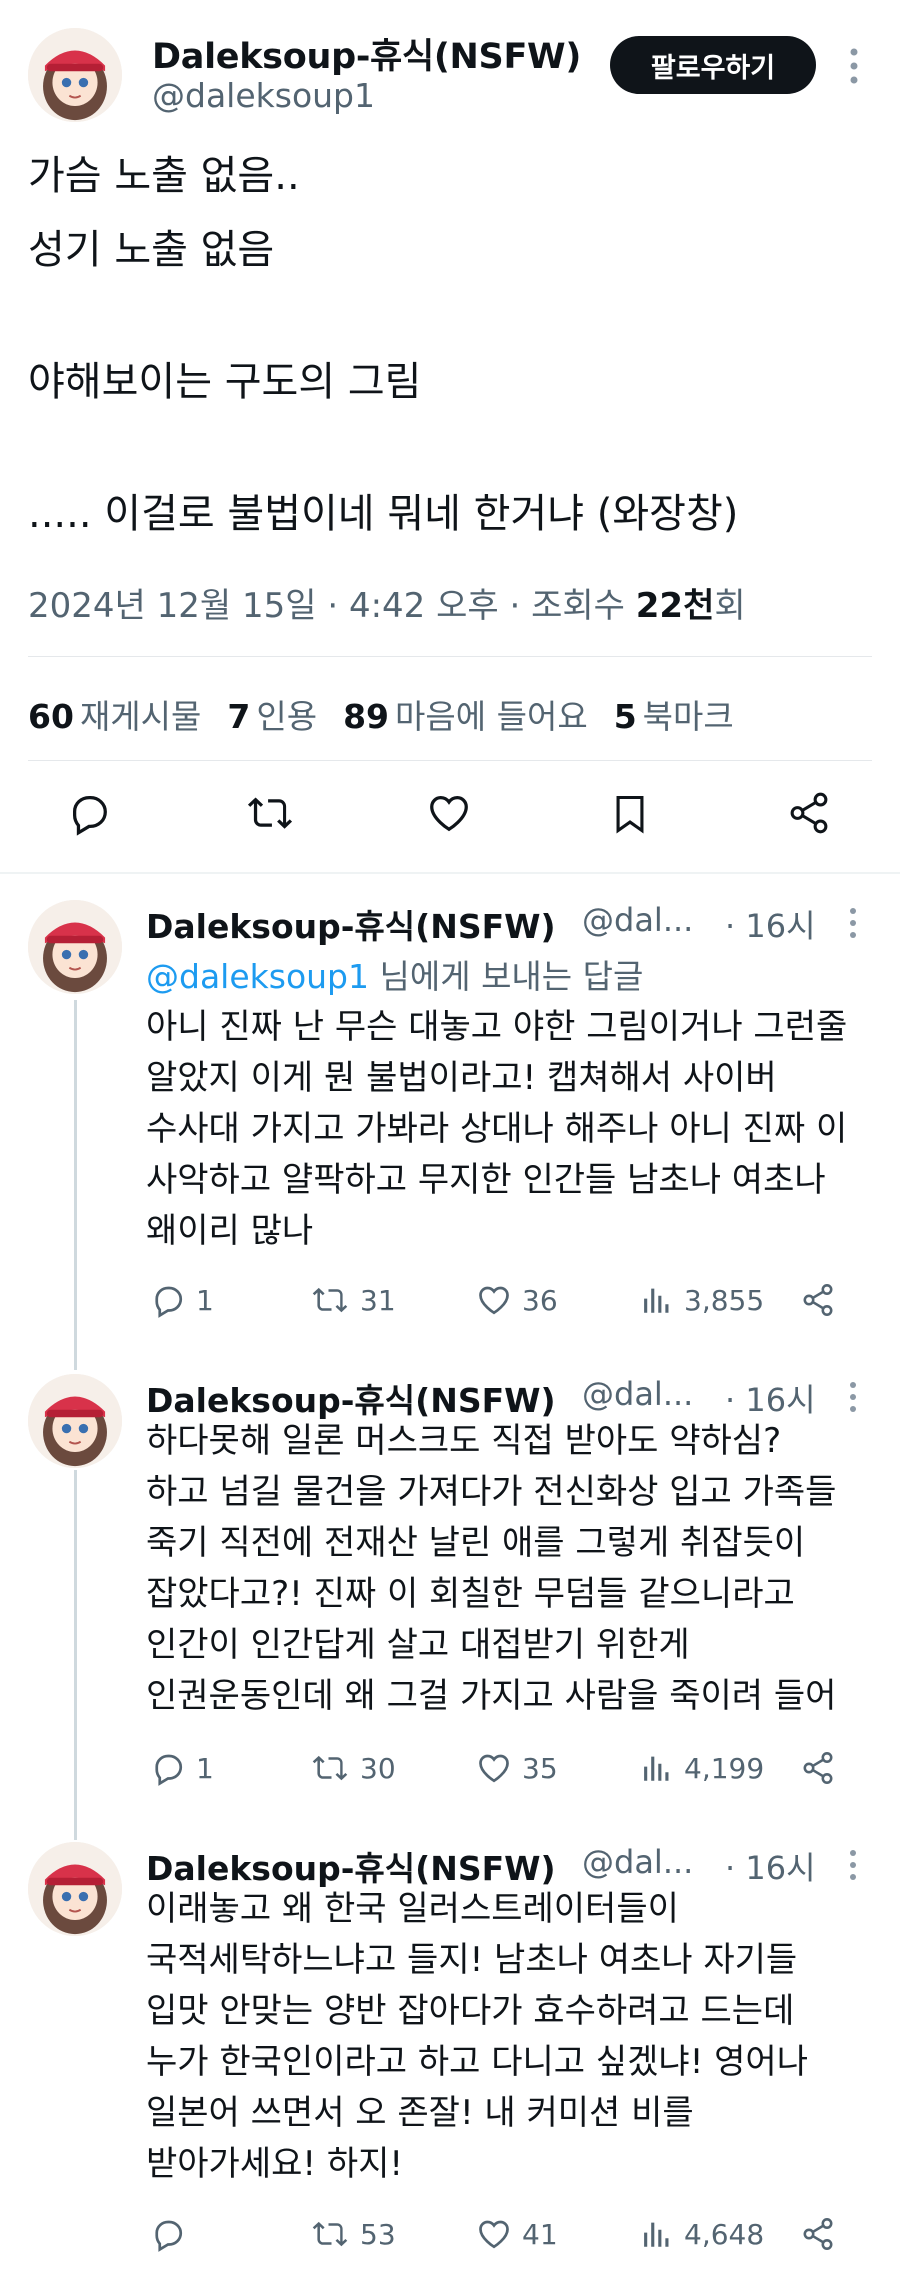 The height and width of the screenshot is (2275, 900). What do you see at coordinates (412, 1909) in the screenshot?
I see `reply-text-line: 이래놓고 왜 한국 일러스트레이터들이` at bounding box center [412, 1909].